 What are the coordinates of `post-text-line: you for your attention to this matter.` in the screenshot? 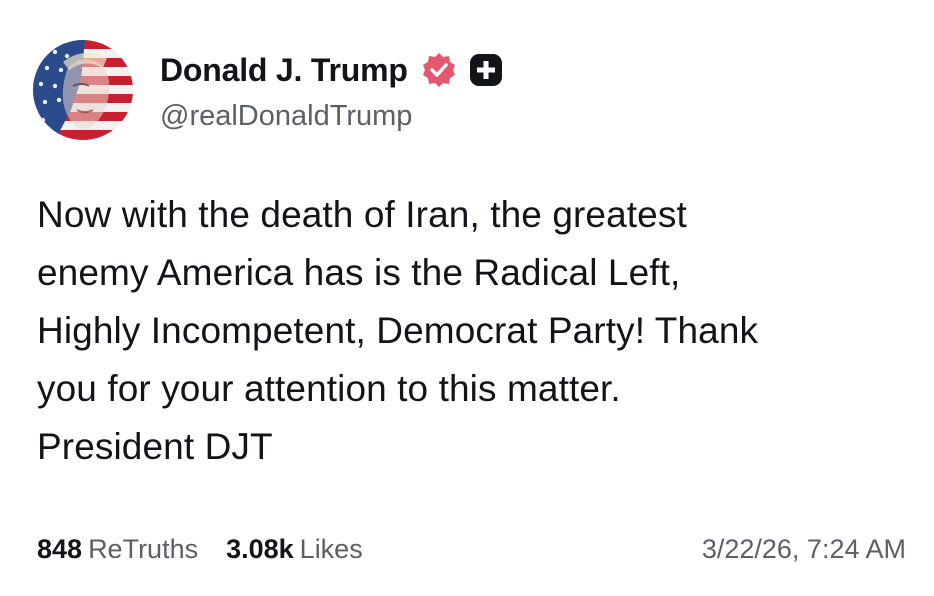 It's located at (329, 388).